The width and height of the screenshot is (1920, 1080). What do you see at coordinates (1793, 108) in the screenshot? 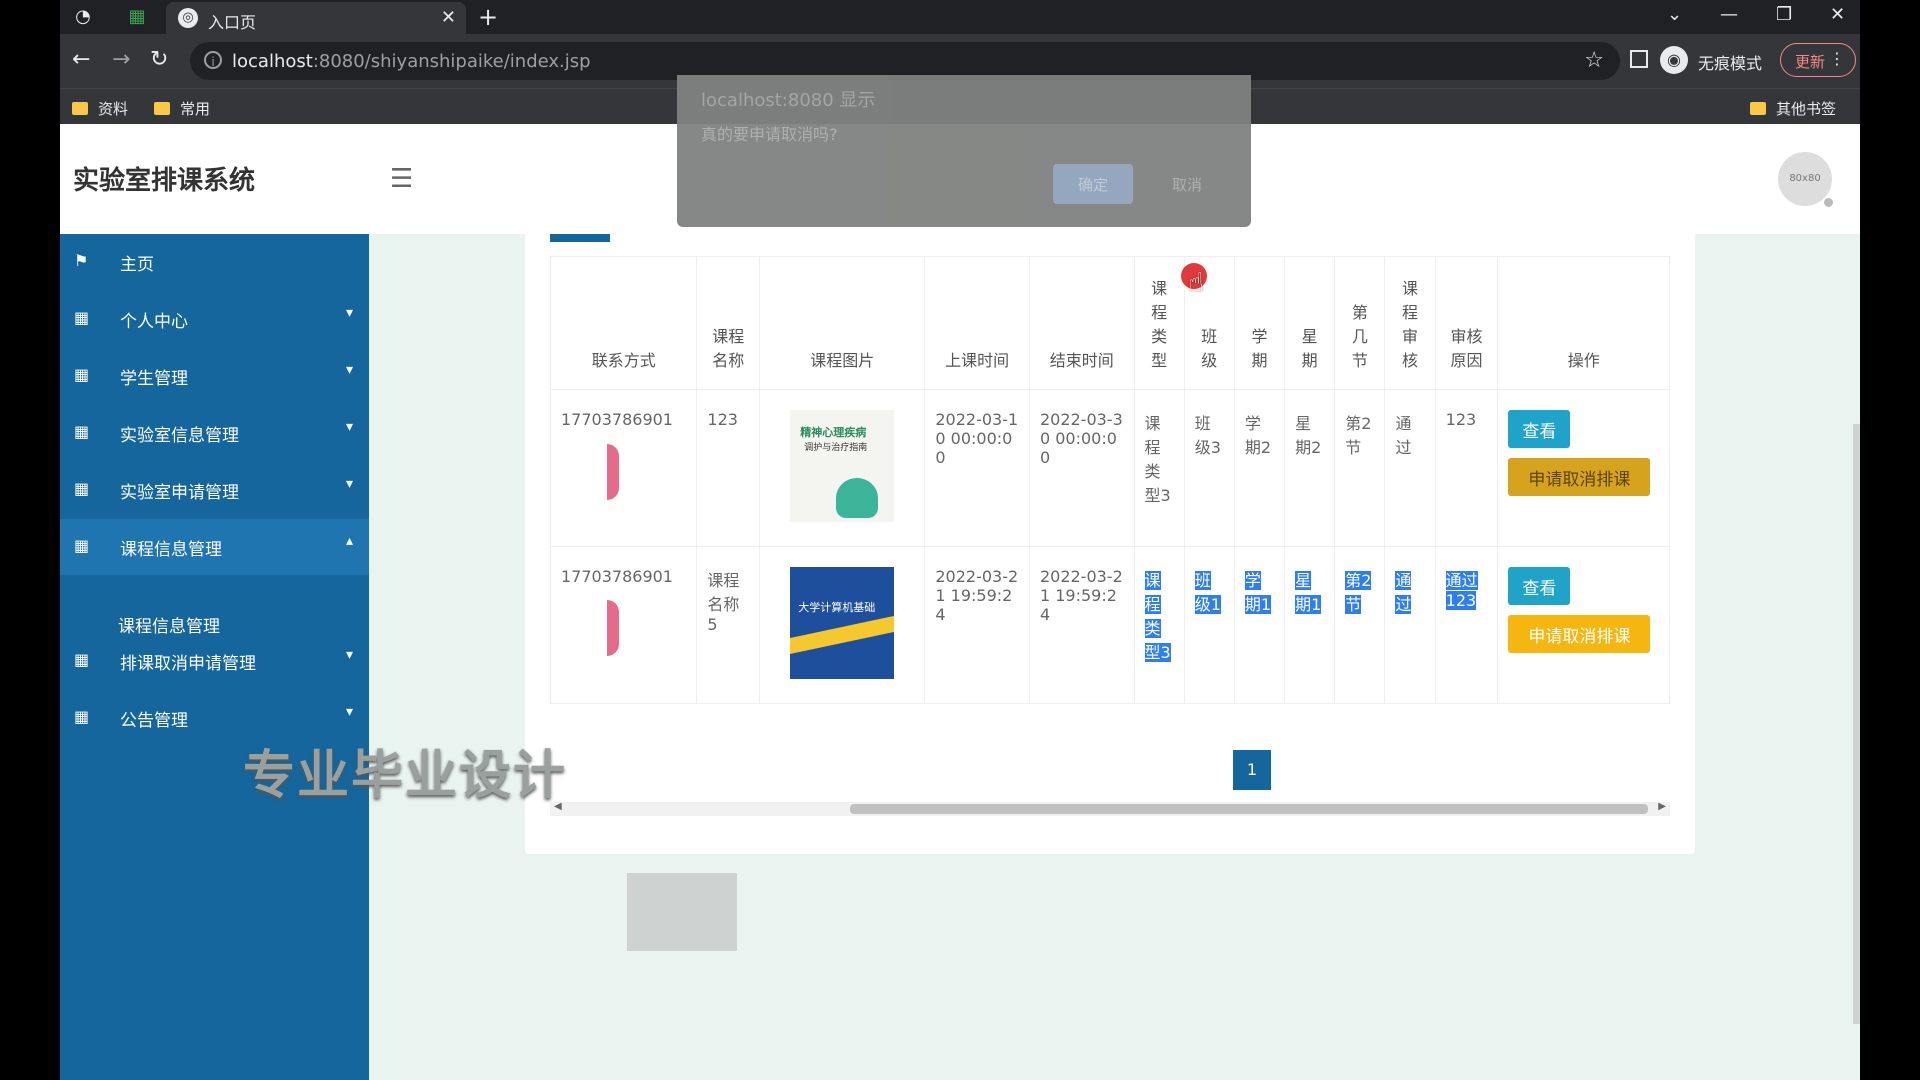
I see `other-bookmarks: 其他书签` at bounding box center [1793, 108].